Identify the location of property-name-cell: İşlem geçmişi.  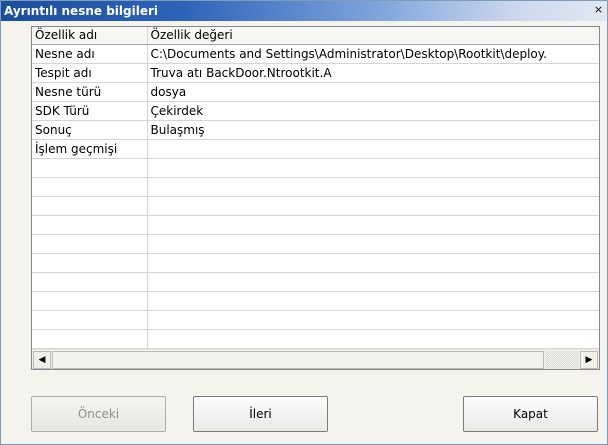
(90, 149).